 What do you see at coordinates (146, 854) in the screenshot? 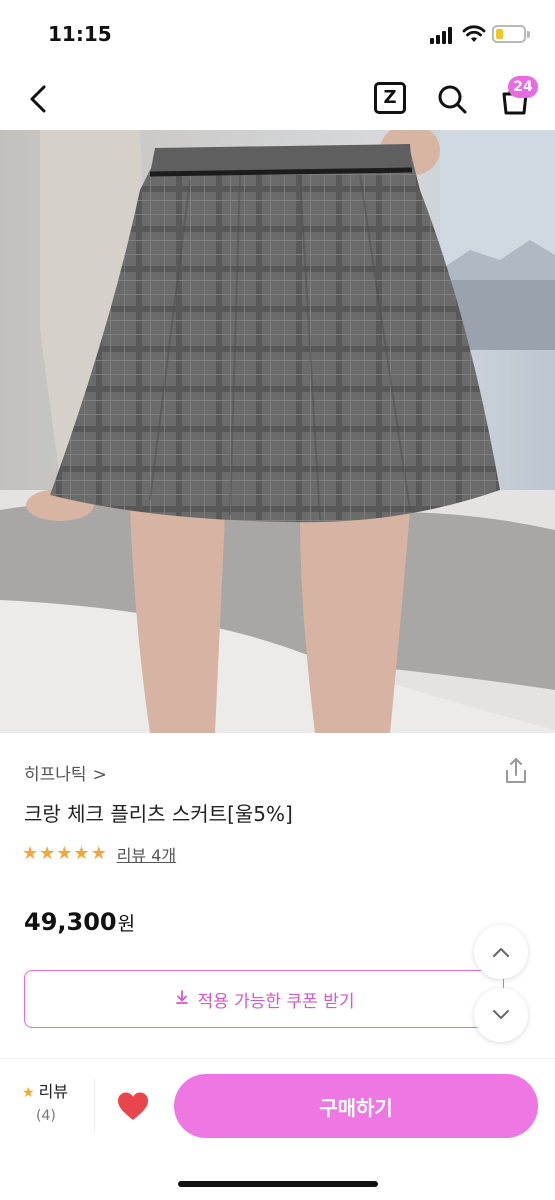
I see `review-count-link: 리뷰 4개` at bounding box center [146, 854].